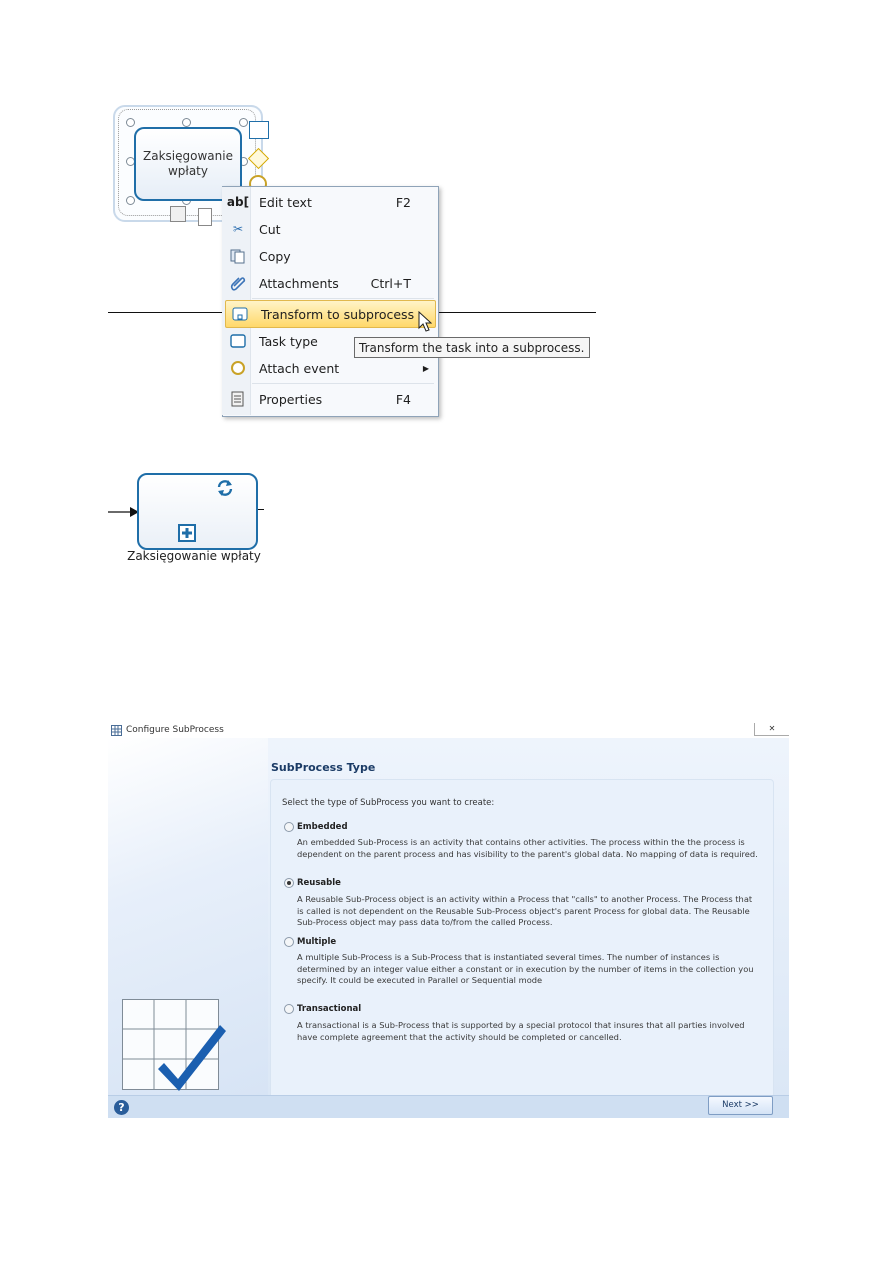 The width and height of the screenshot is (893, 1263). What do you see at coordinates (285, 202) in the screenshot?
I see `menu-item-label: Edit text` at bounding box center [285, 202].